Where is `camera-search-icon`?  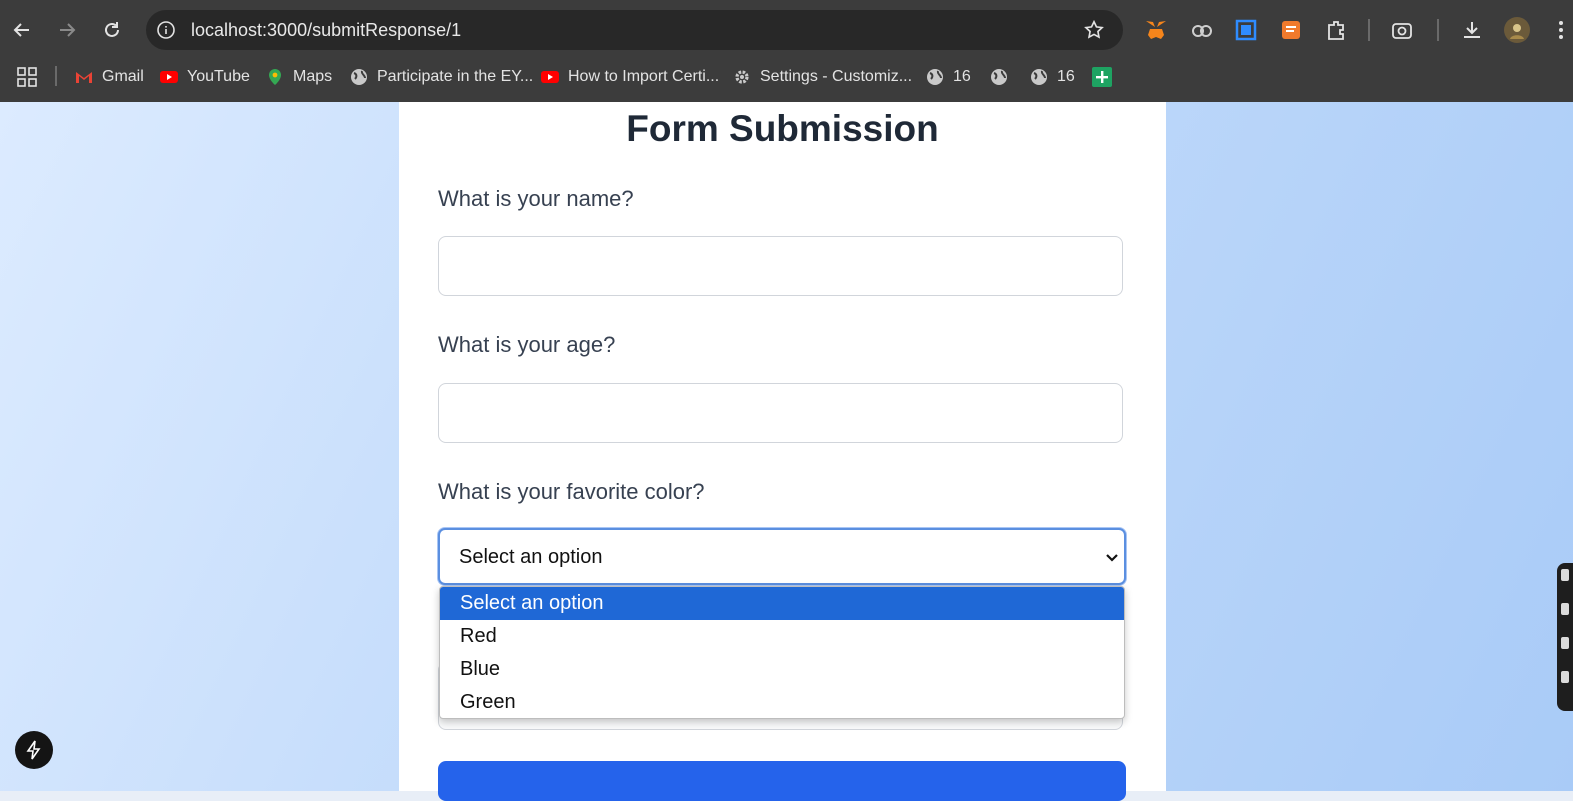 camera-search-icon is located at coordinates (1402, 30).